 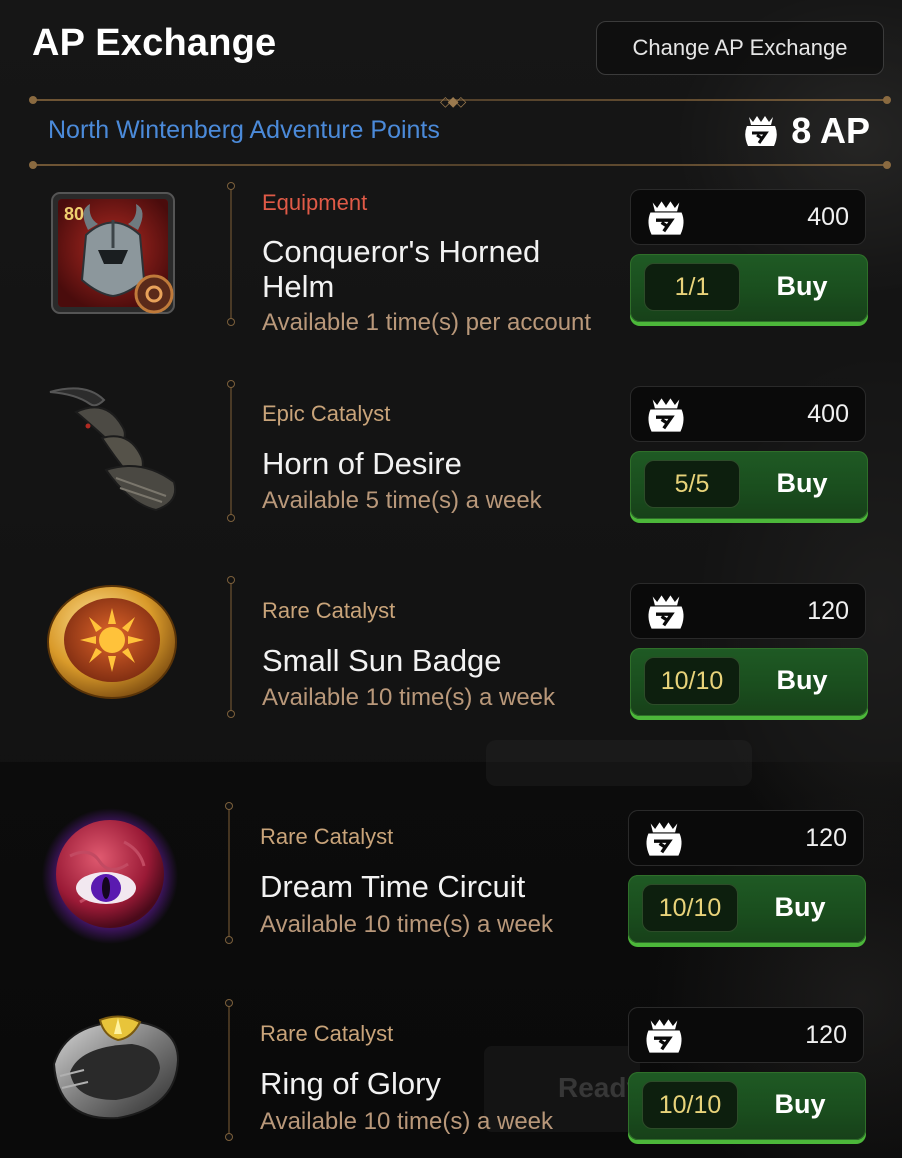 What do you see at coordinates (109, 875) in the screenshot?
I see `eye-orb-icon` at bounding box center [109, 875].